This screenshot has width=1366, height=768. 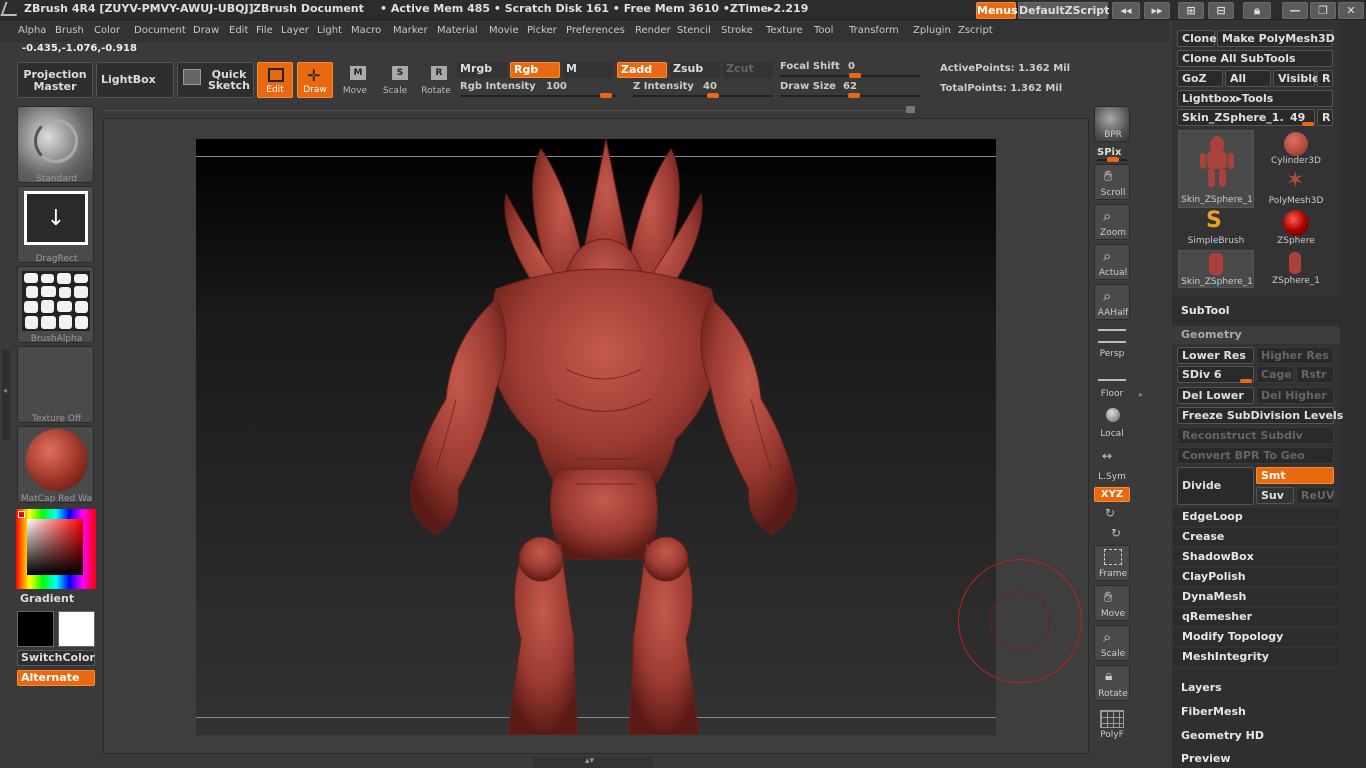 What do you see at coordinates (315, 80) in the screenshot?
I see `draw-button: ✛ Draw` at bounding box center [315, 80].